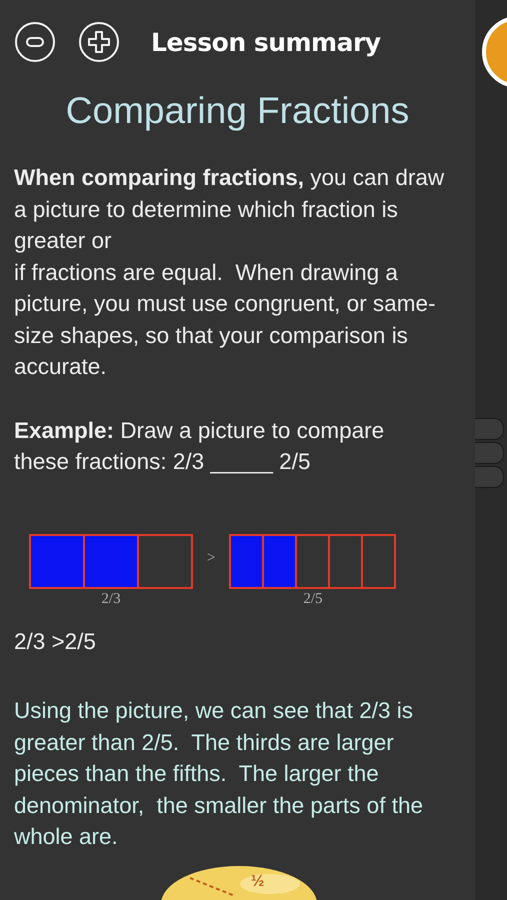 The width and height of the screenshot is (507, 900). I want to click on lesson-title: Comparing Fractions, so click(237, 111).